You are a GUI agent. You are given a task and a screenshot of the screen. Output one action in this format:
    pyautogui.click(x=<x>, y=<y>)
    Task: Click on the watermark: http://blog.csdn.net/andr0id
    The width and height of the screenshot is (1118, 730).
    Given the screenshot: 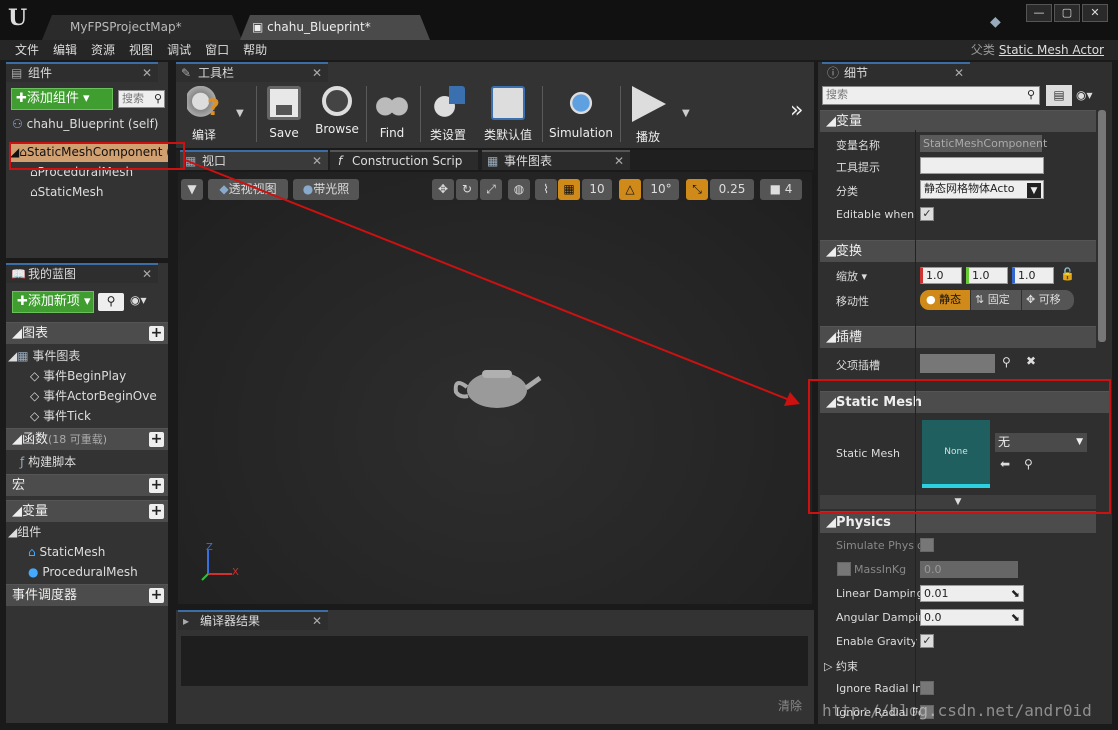 What is the action you would take?
    pyautogui.click(x=957, y=710)
    